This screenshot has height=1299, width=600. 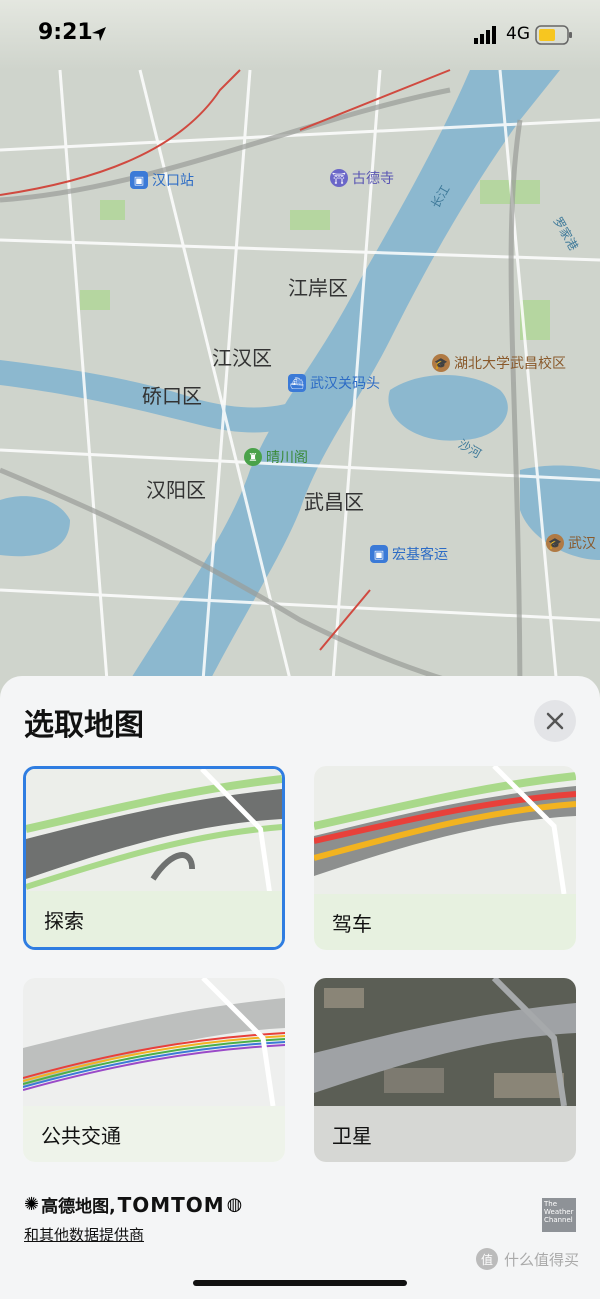 What do you see at coordinates (334, 502) in the screenshot?
I see `district-wuchang: 武昌区` at bounding box center [334, 502].